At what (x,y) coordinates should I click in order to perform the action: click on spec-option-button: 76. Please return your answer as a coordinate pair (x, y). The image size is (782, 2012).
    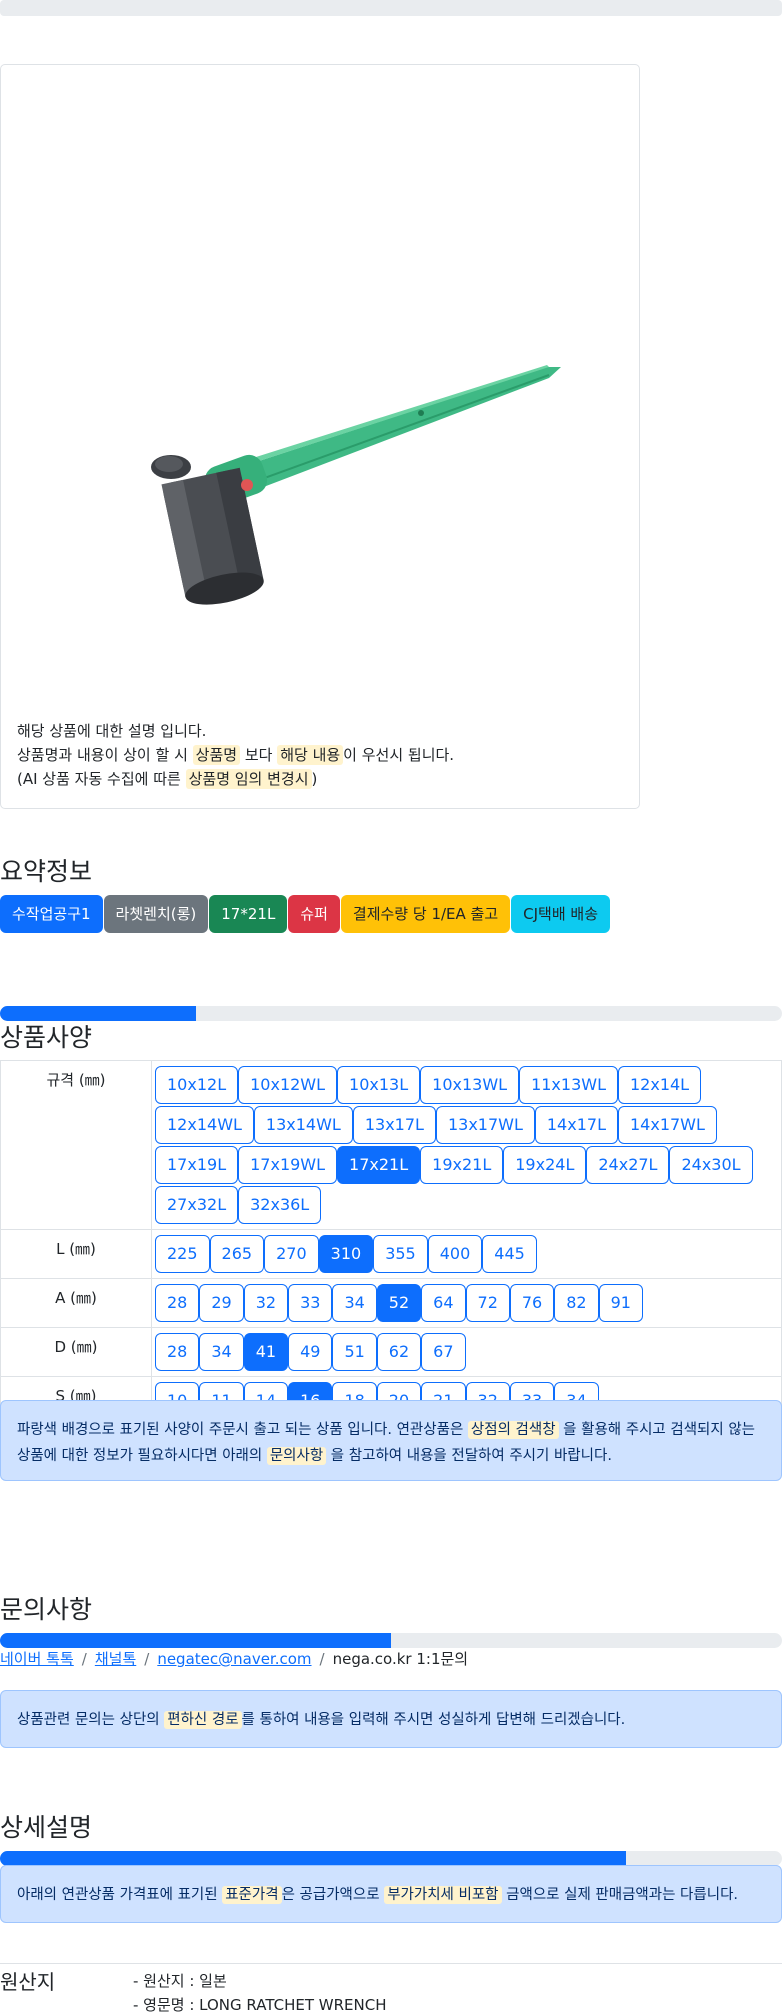
    Looking at the image, I should click on (532, 1303).